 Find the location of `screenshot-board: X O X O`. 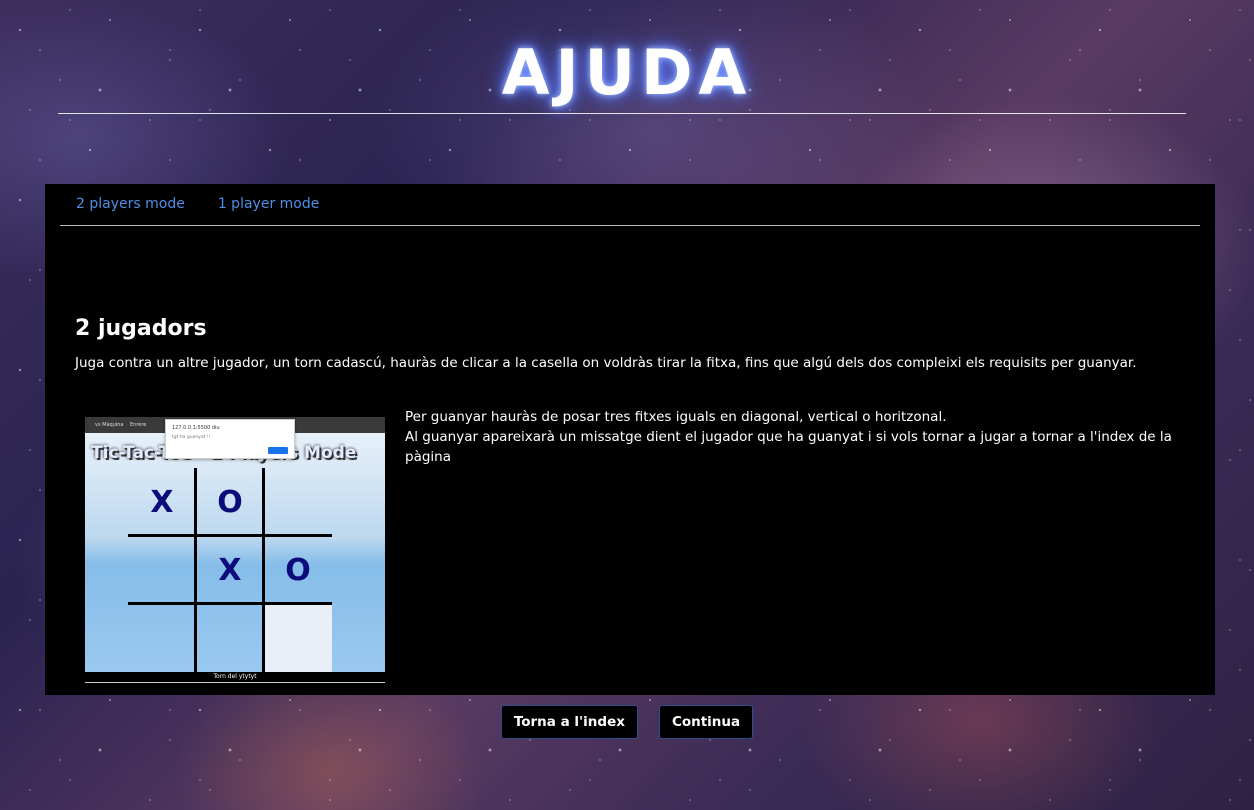

screenshot-board: X O X O is located at coordinates (230, 570).